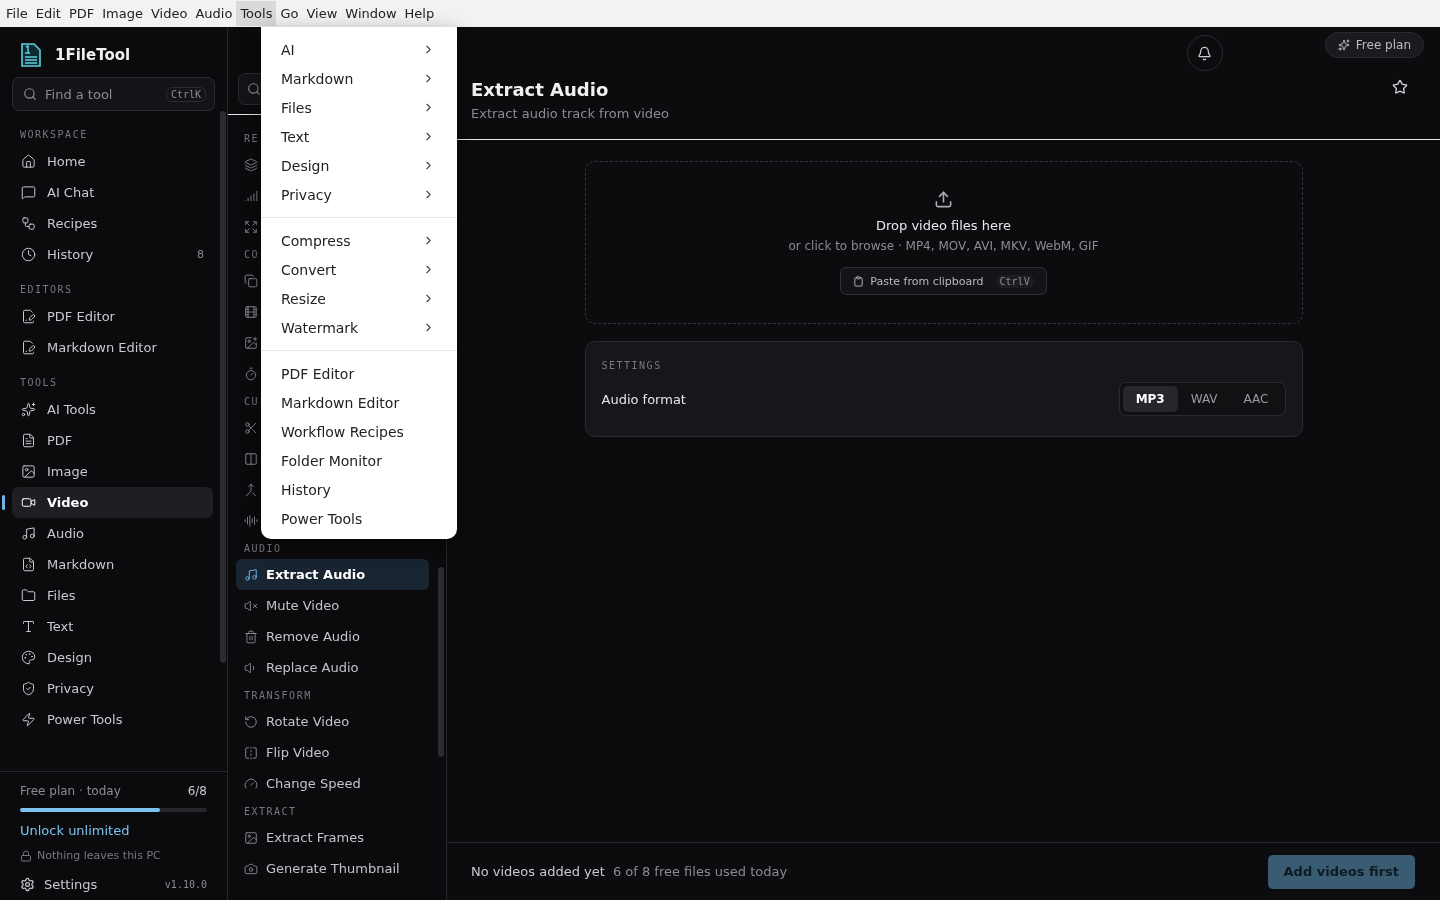 The width and height of the screenshot is (1440, 900). I want to click on section-title: CO, so click(252, 255).